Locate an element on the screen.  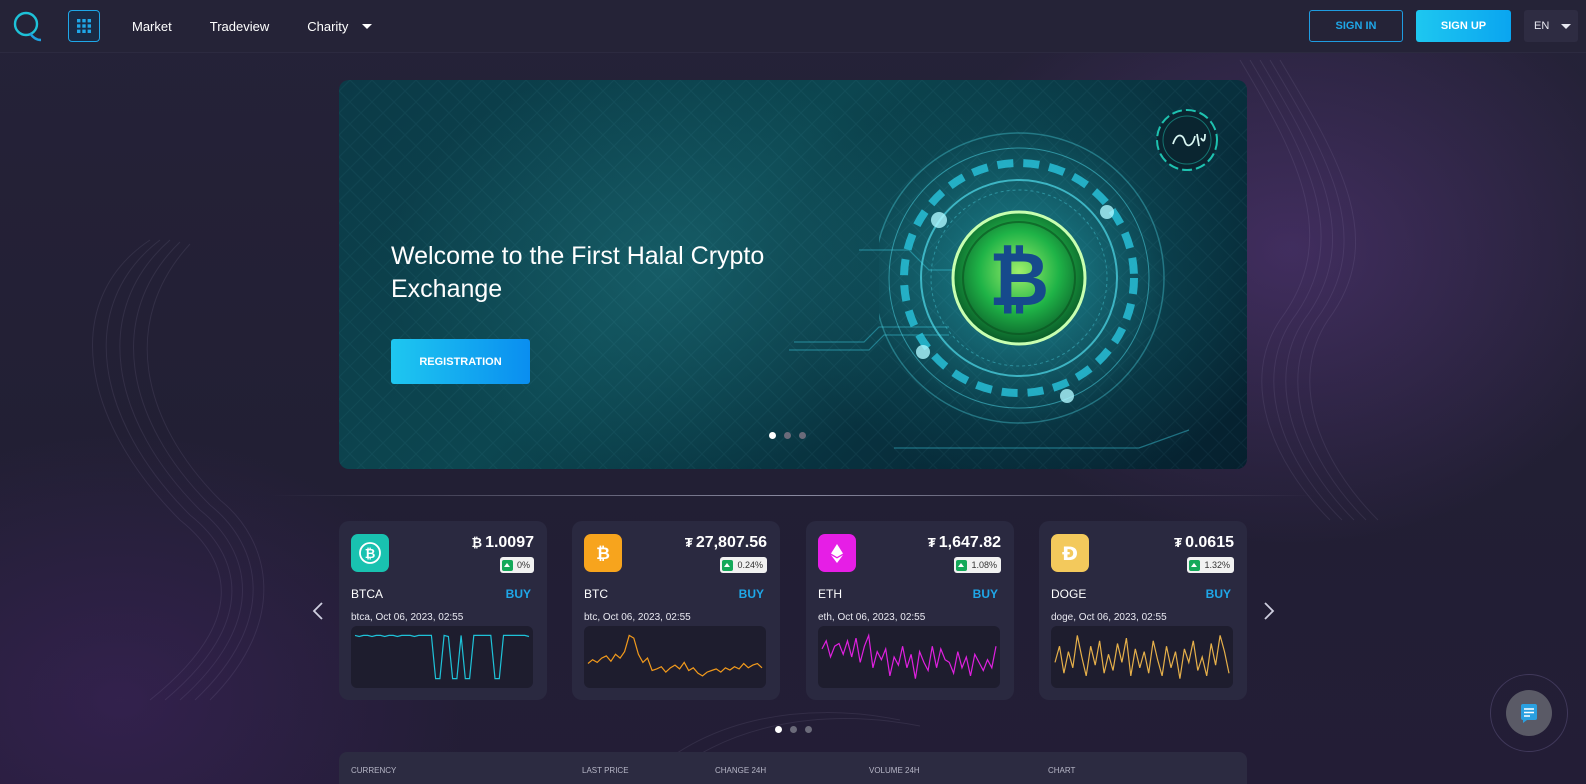
btca-coin-icon: ₿ is located at coordinates (370, 553).